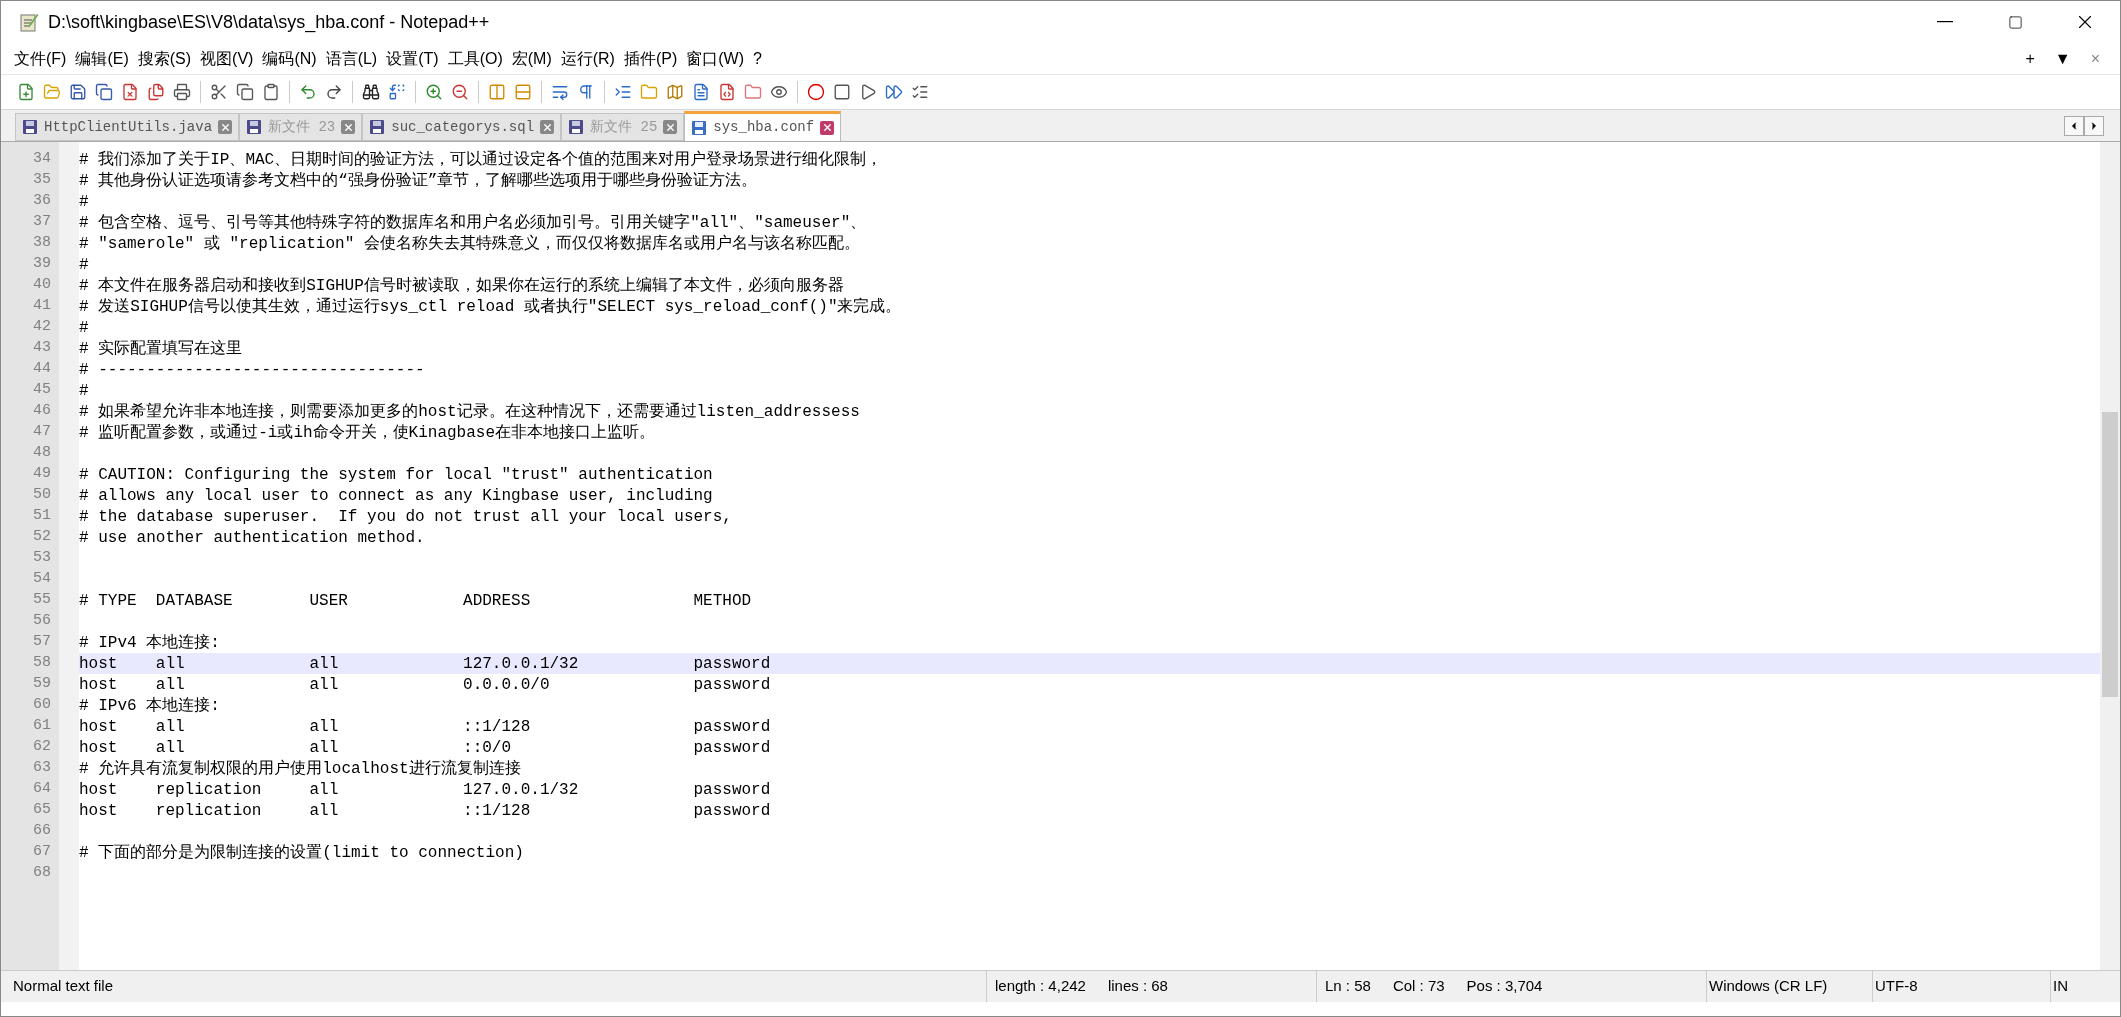  Describe the element at coordinates (2110, 556) in the screenshot. I see `vertical-scrollbar` at that location.